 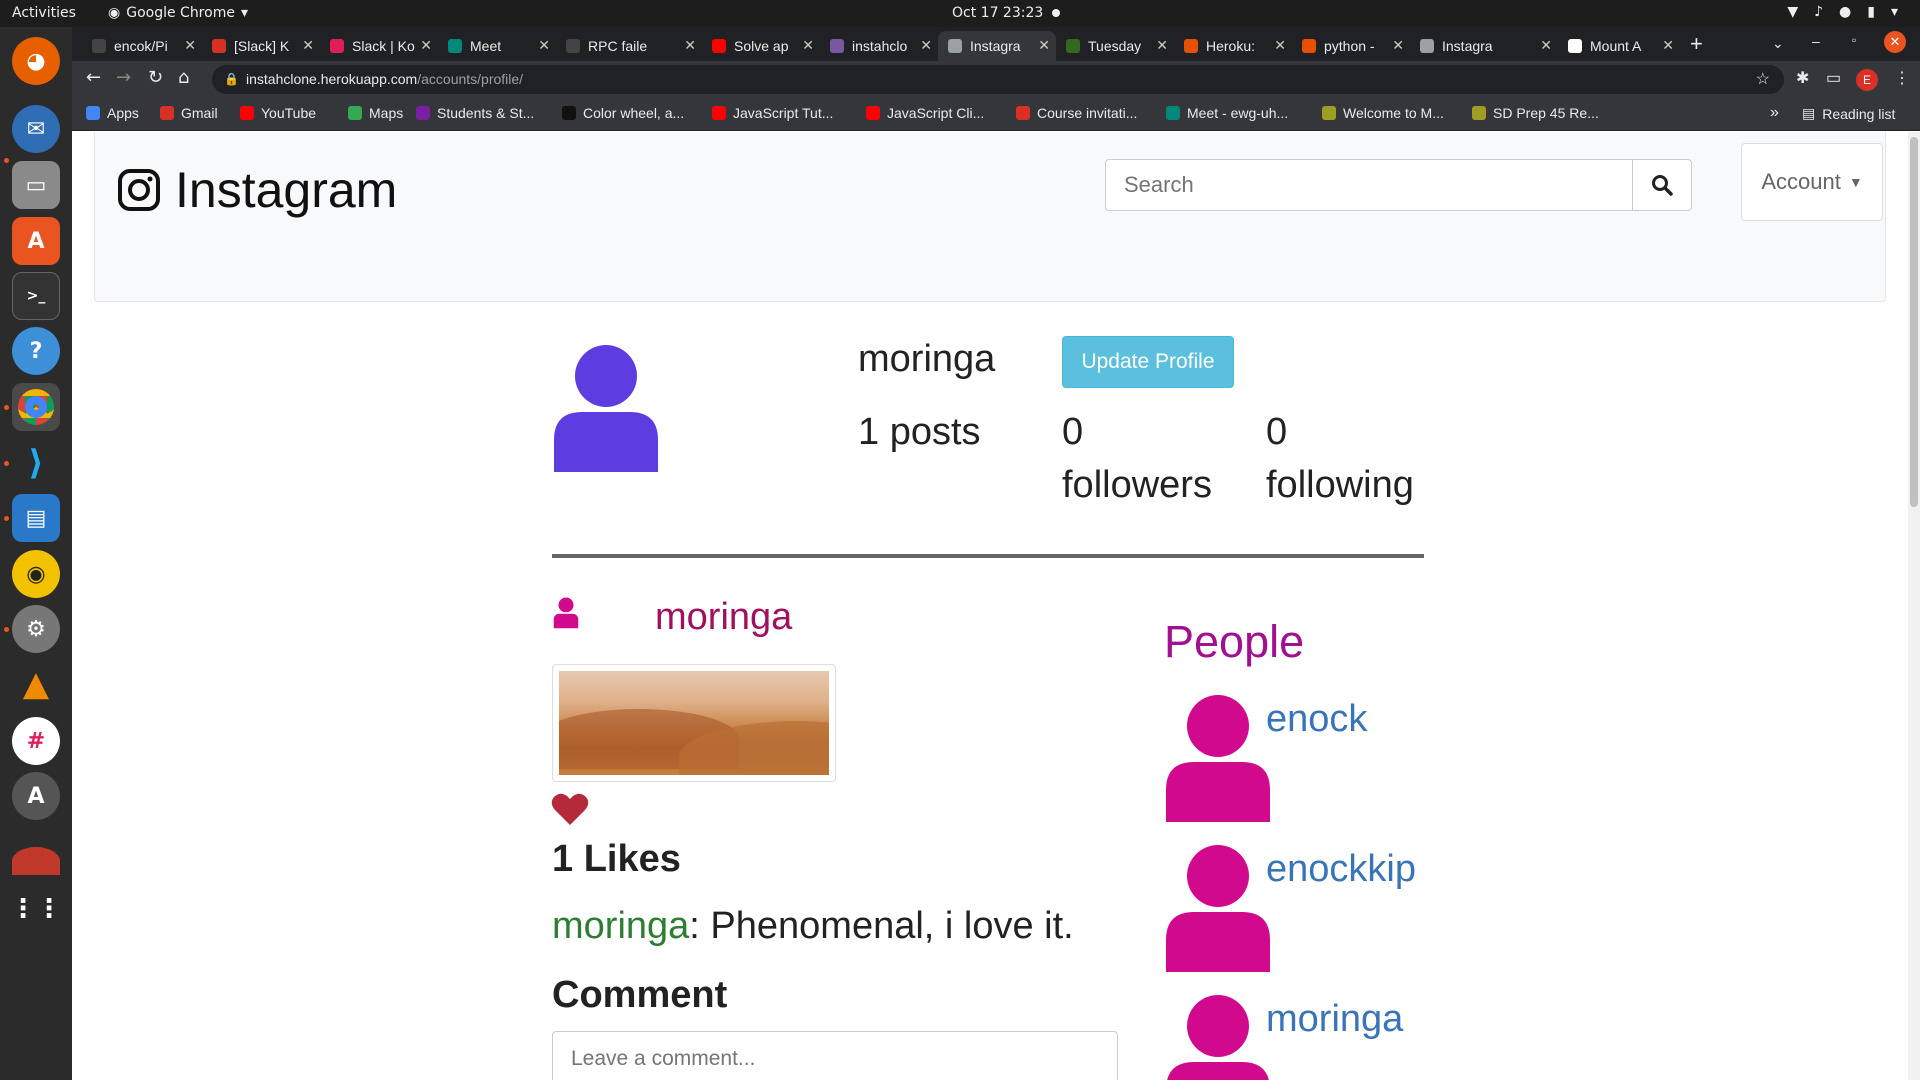 I want to click on lock-icon: 🔒, so click(x=231, y=79).